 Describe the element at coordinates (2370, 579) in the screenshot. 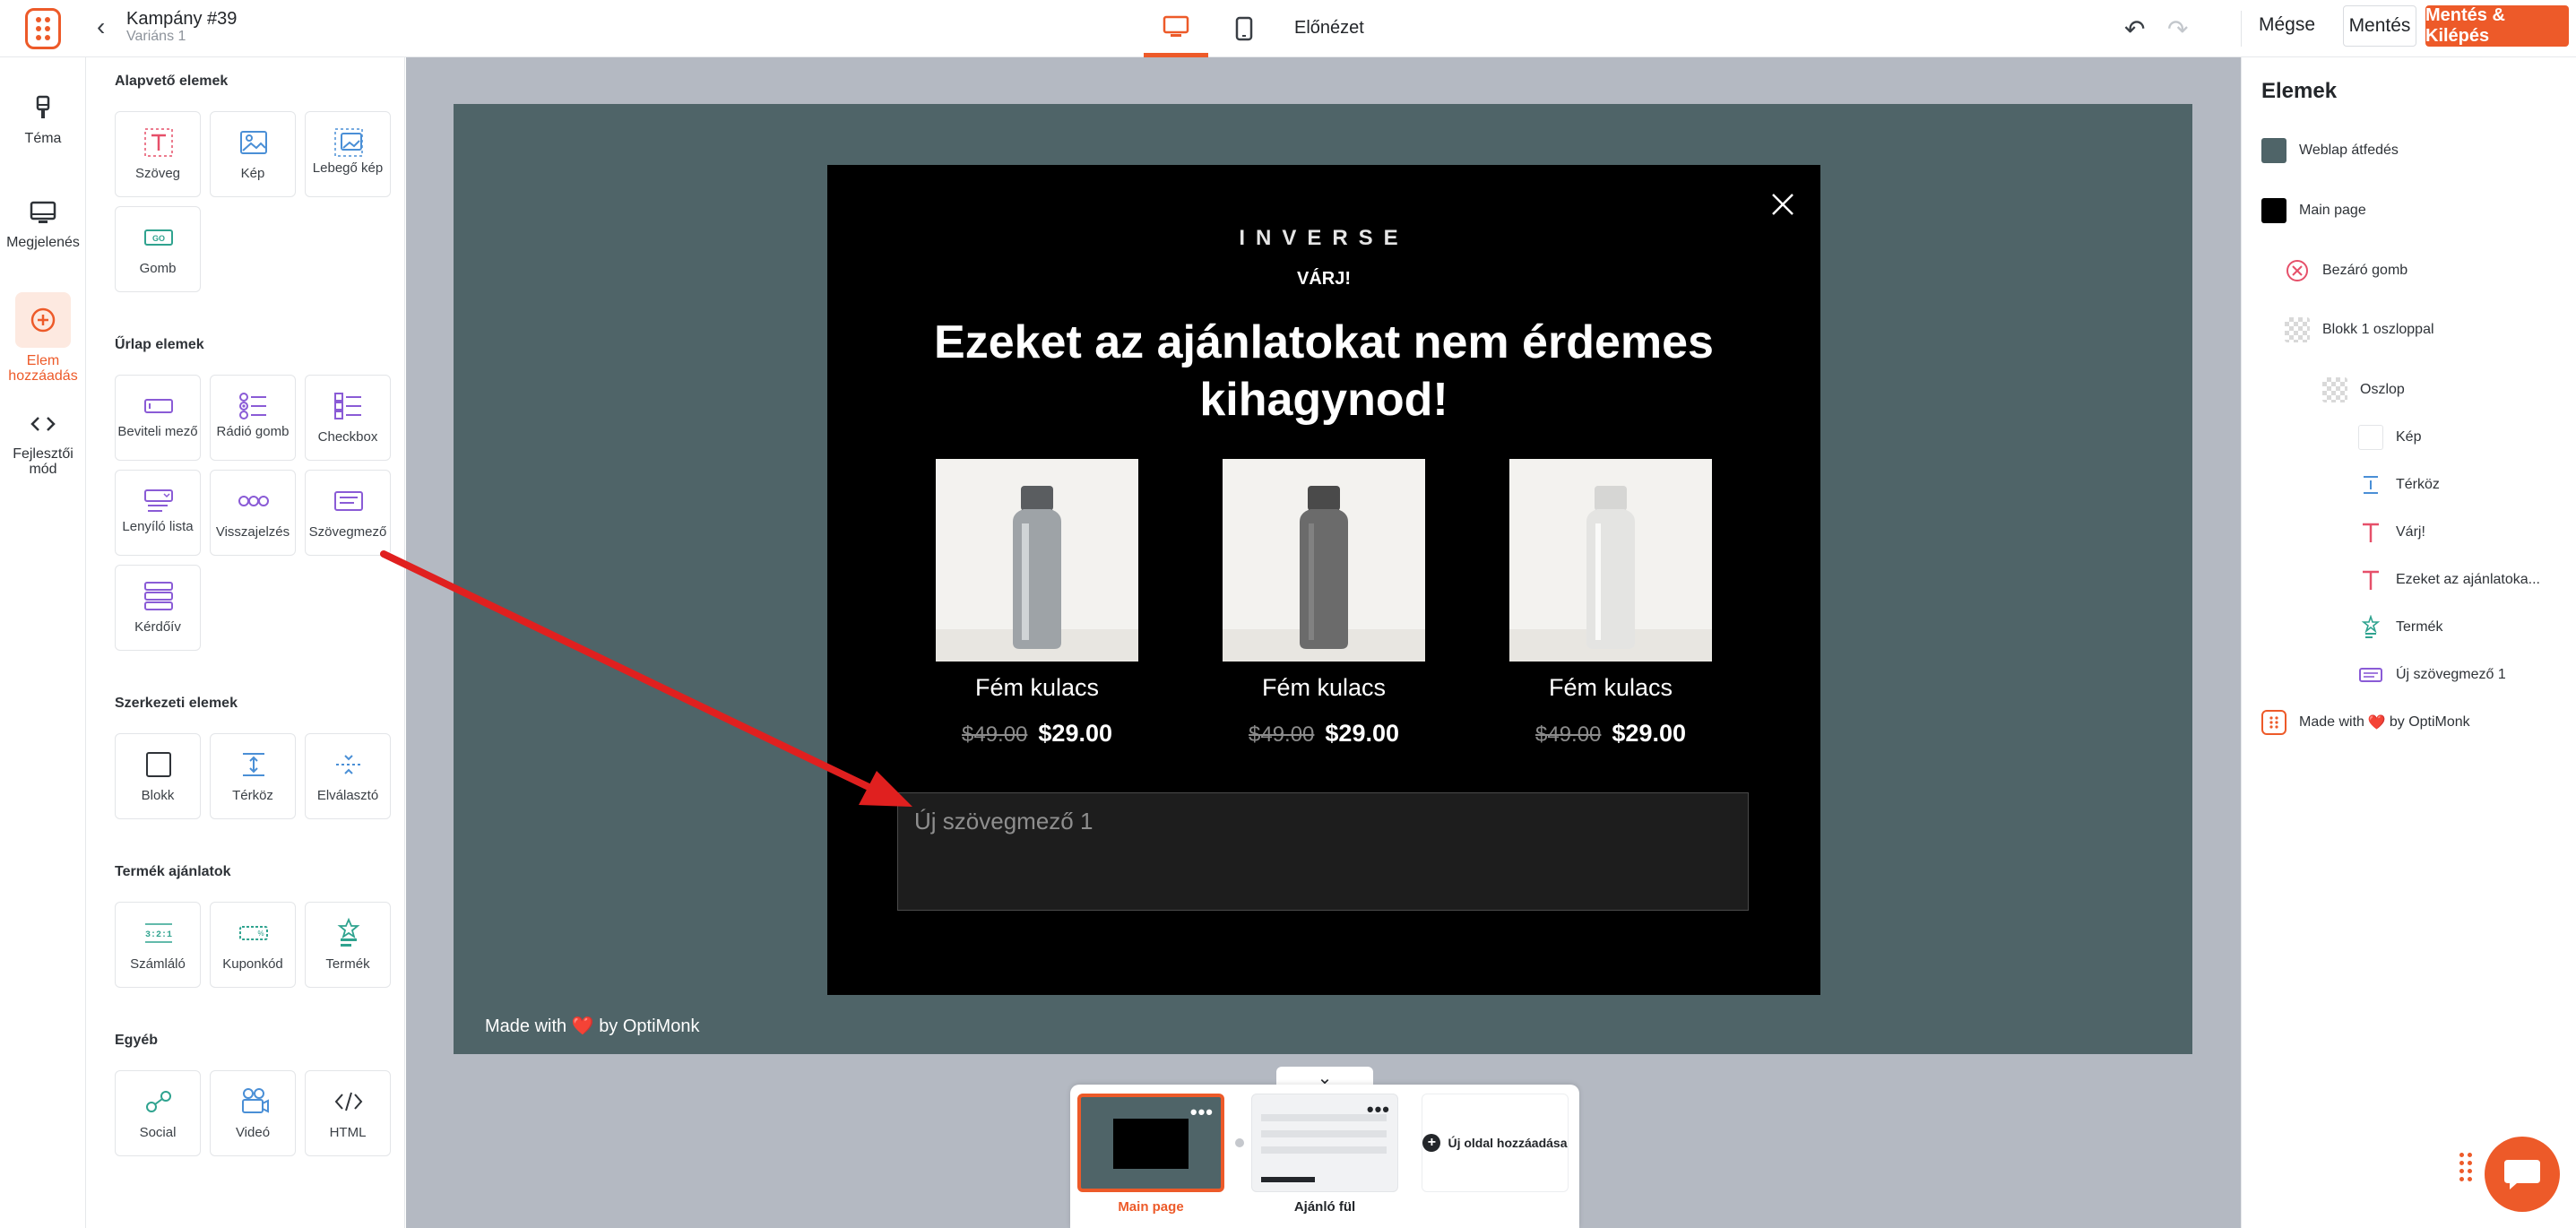

I see `text-icon` at that location.